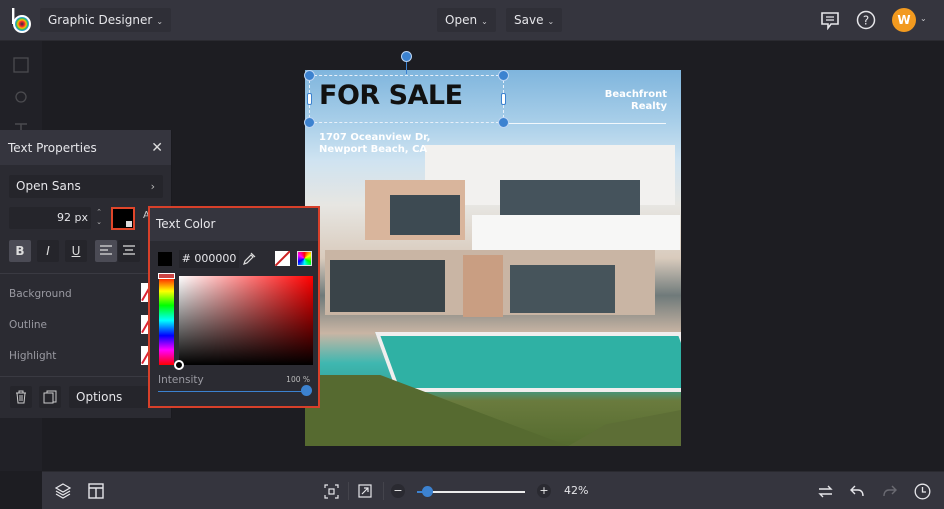 The height and width of the screenshot is (509, 944). I want to click on close-icon: ✕, so click(157, 148).